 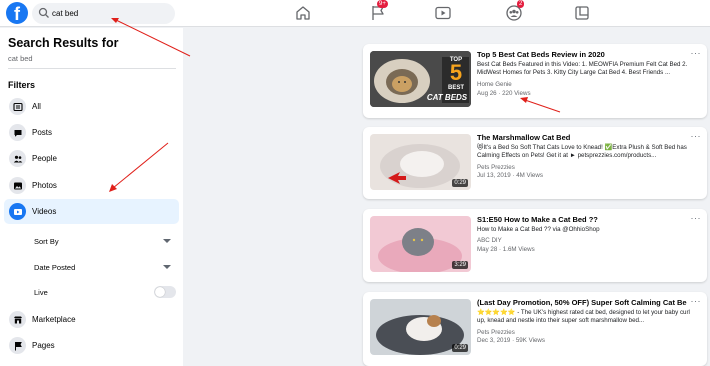 What do you see at coordinates (382, 4) in the screenshot?
I see `notification-badge: 9+` at bounding box center [382, 4].